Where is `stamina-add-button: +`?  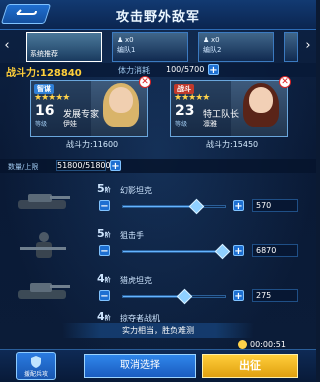
stamina-add-button: + is located at coordinates (213, 70).